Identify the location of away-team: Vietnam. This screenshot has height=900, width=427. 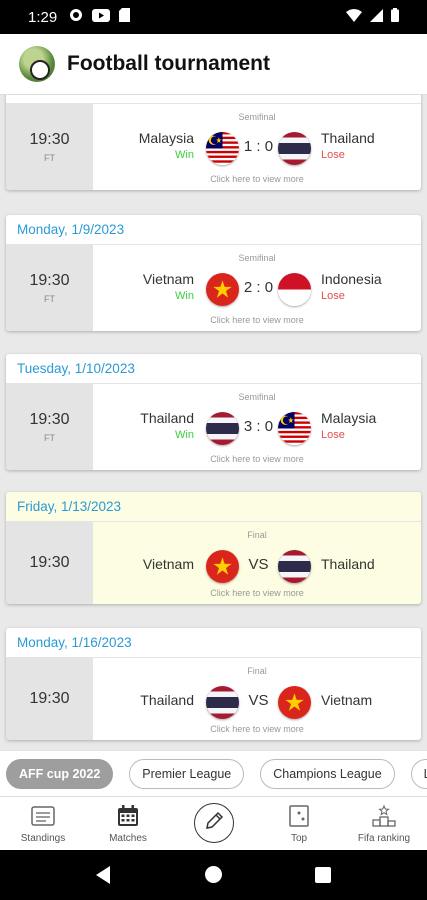
(346, 700).